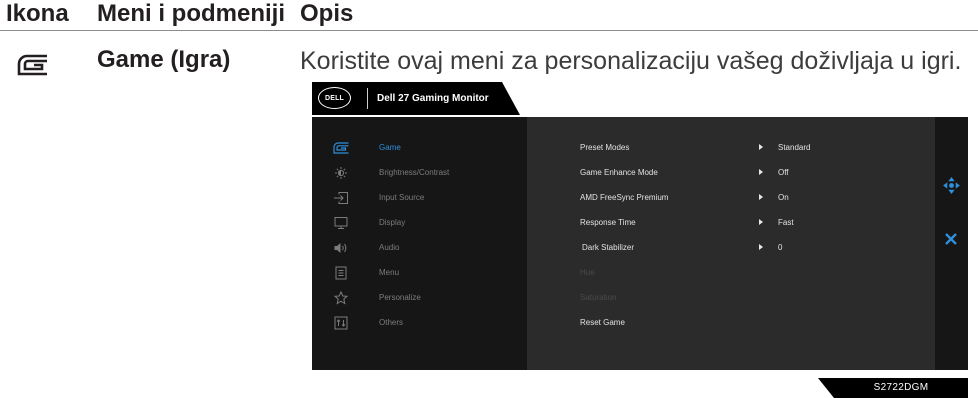 This screenshot has width=978, height=398. What do you see at coordinates (731, 222) in the screenshot?
I see `submenu-item-response-time: Response Time Fast` at bounding box center [731, 222].